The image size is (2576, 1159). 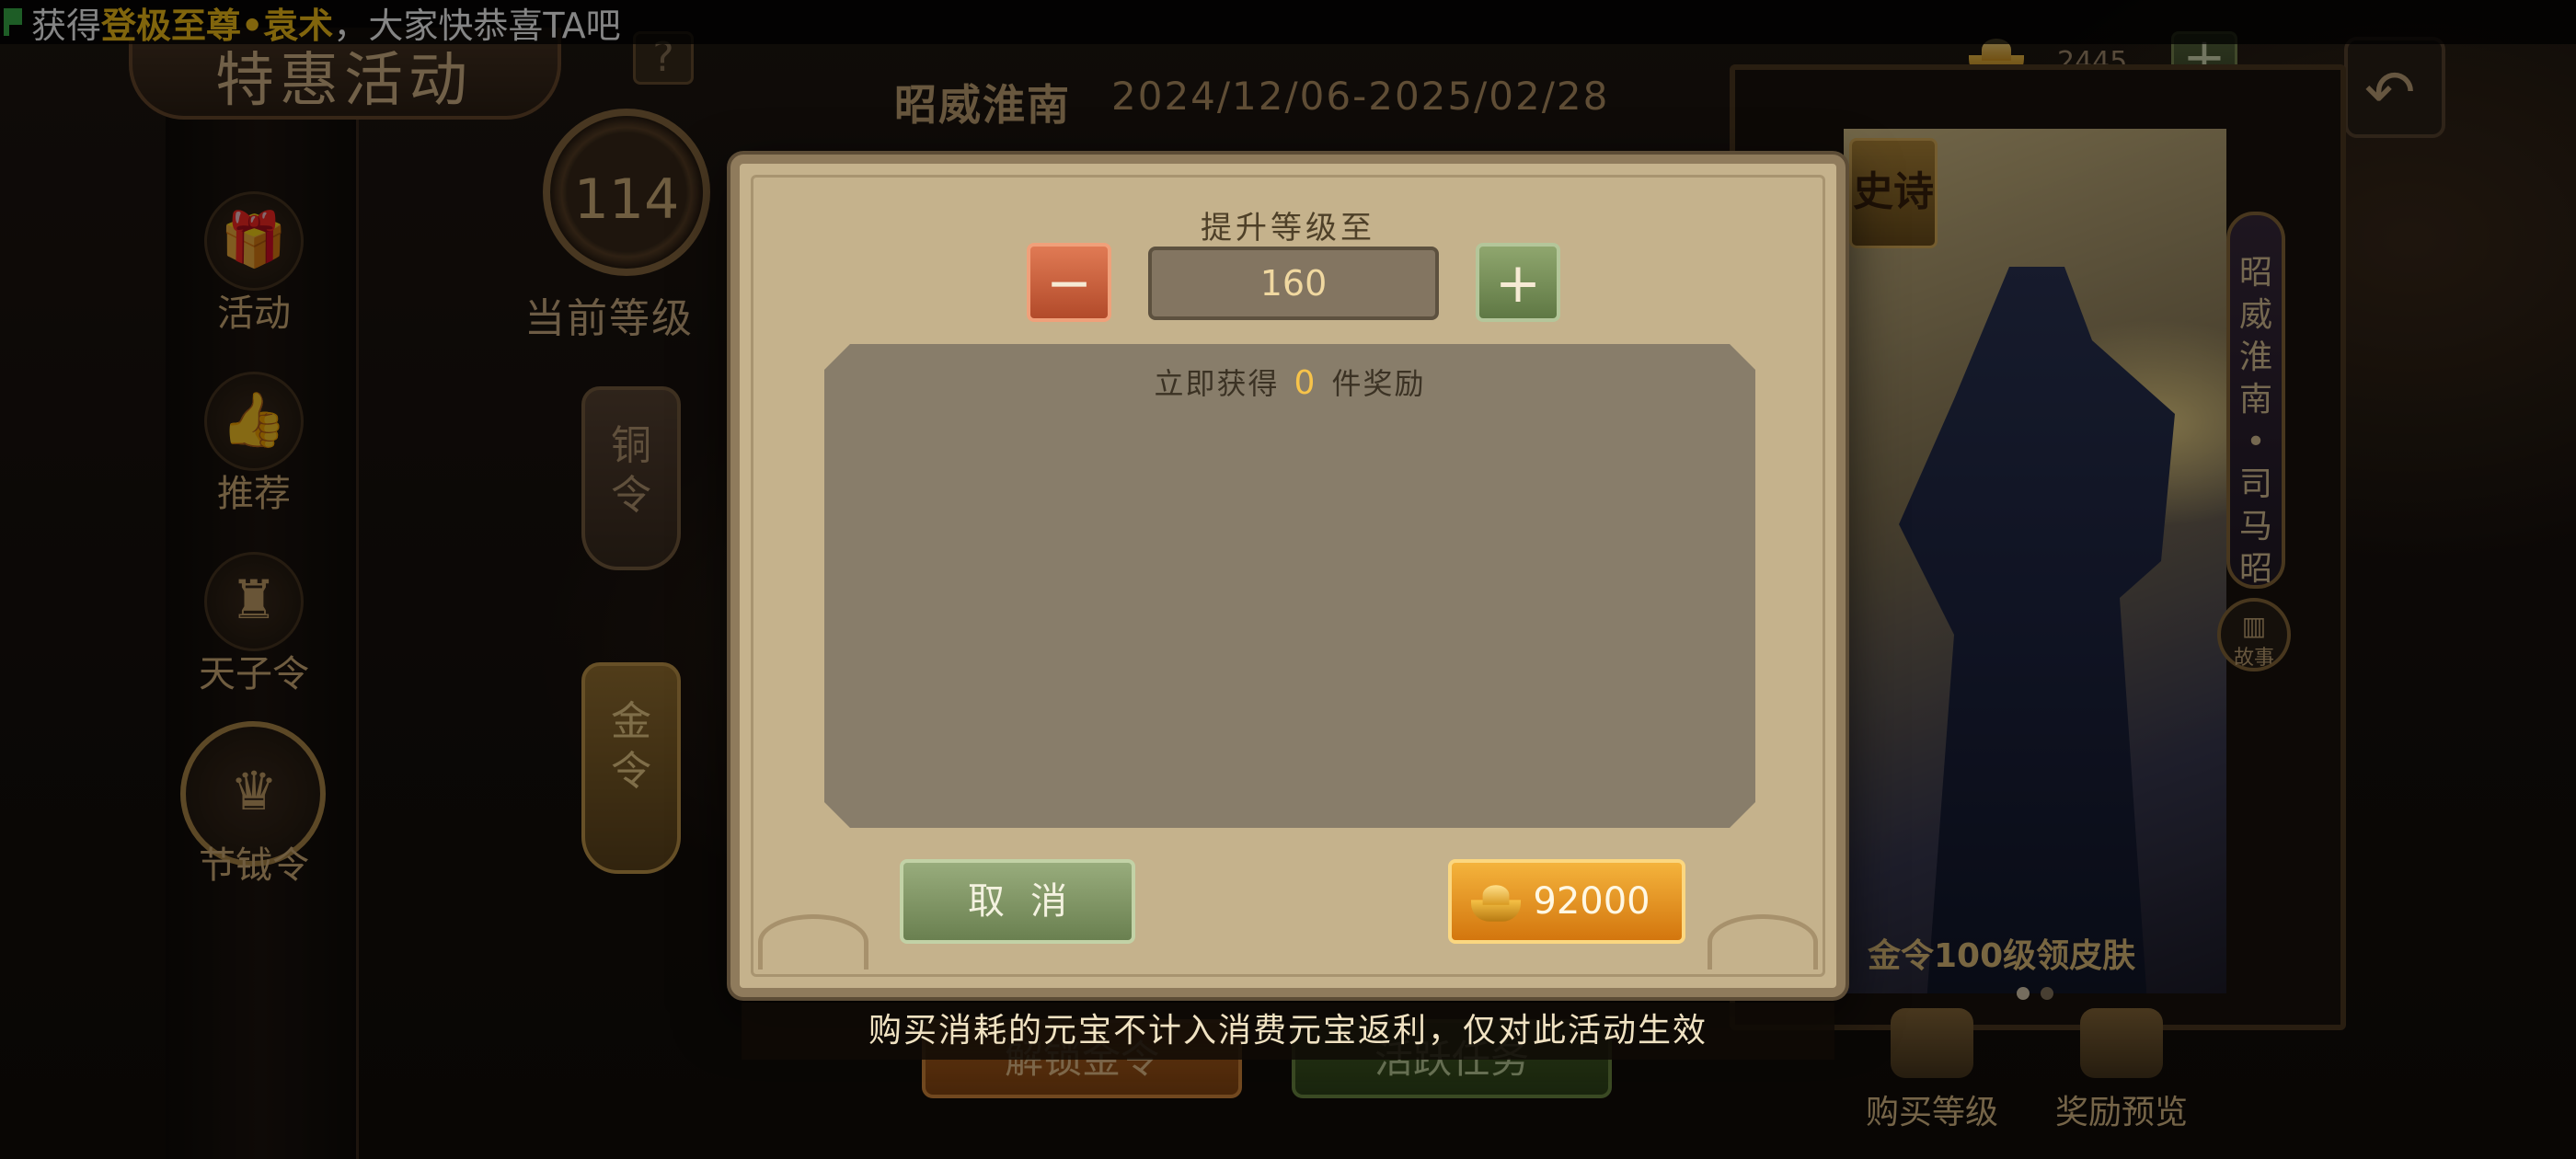 I want to click on reward-suffix: 件奖励, so click(x=1378, y=383).